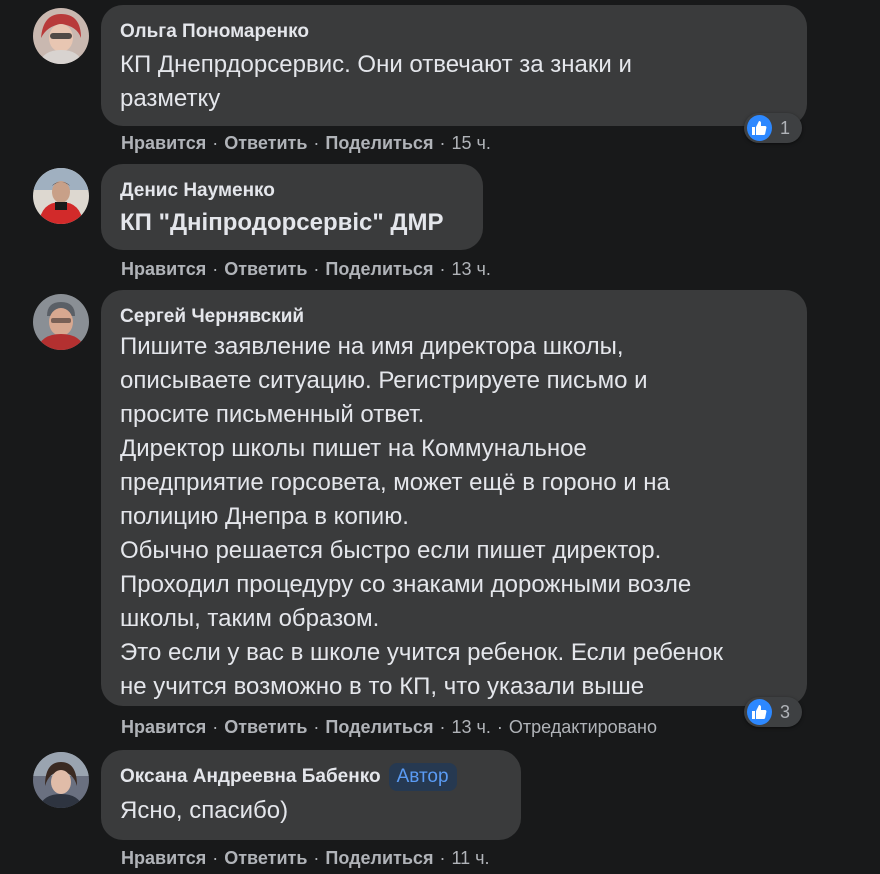 The image size is (880, 874). What do you see at coordinates (250, 777) in the screenshot?
I see `comment-author: Оксана Андреевна Бабенко` at bounding box center [250, 777].